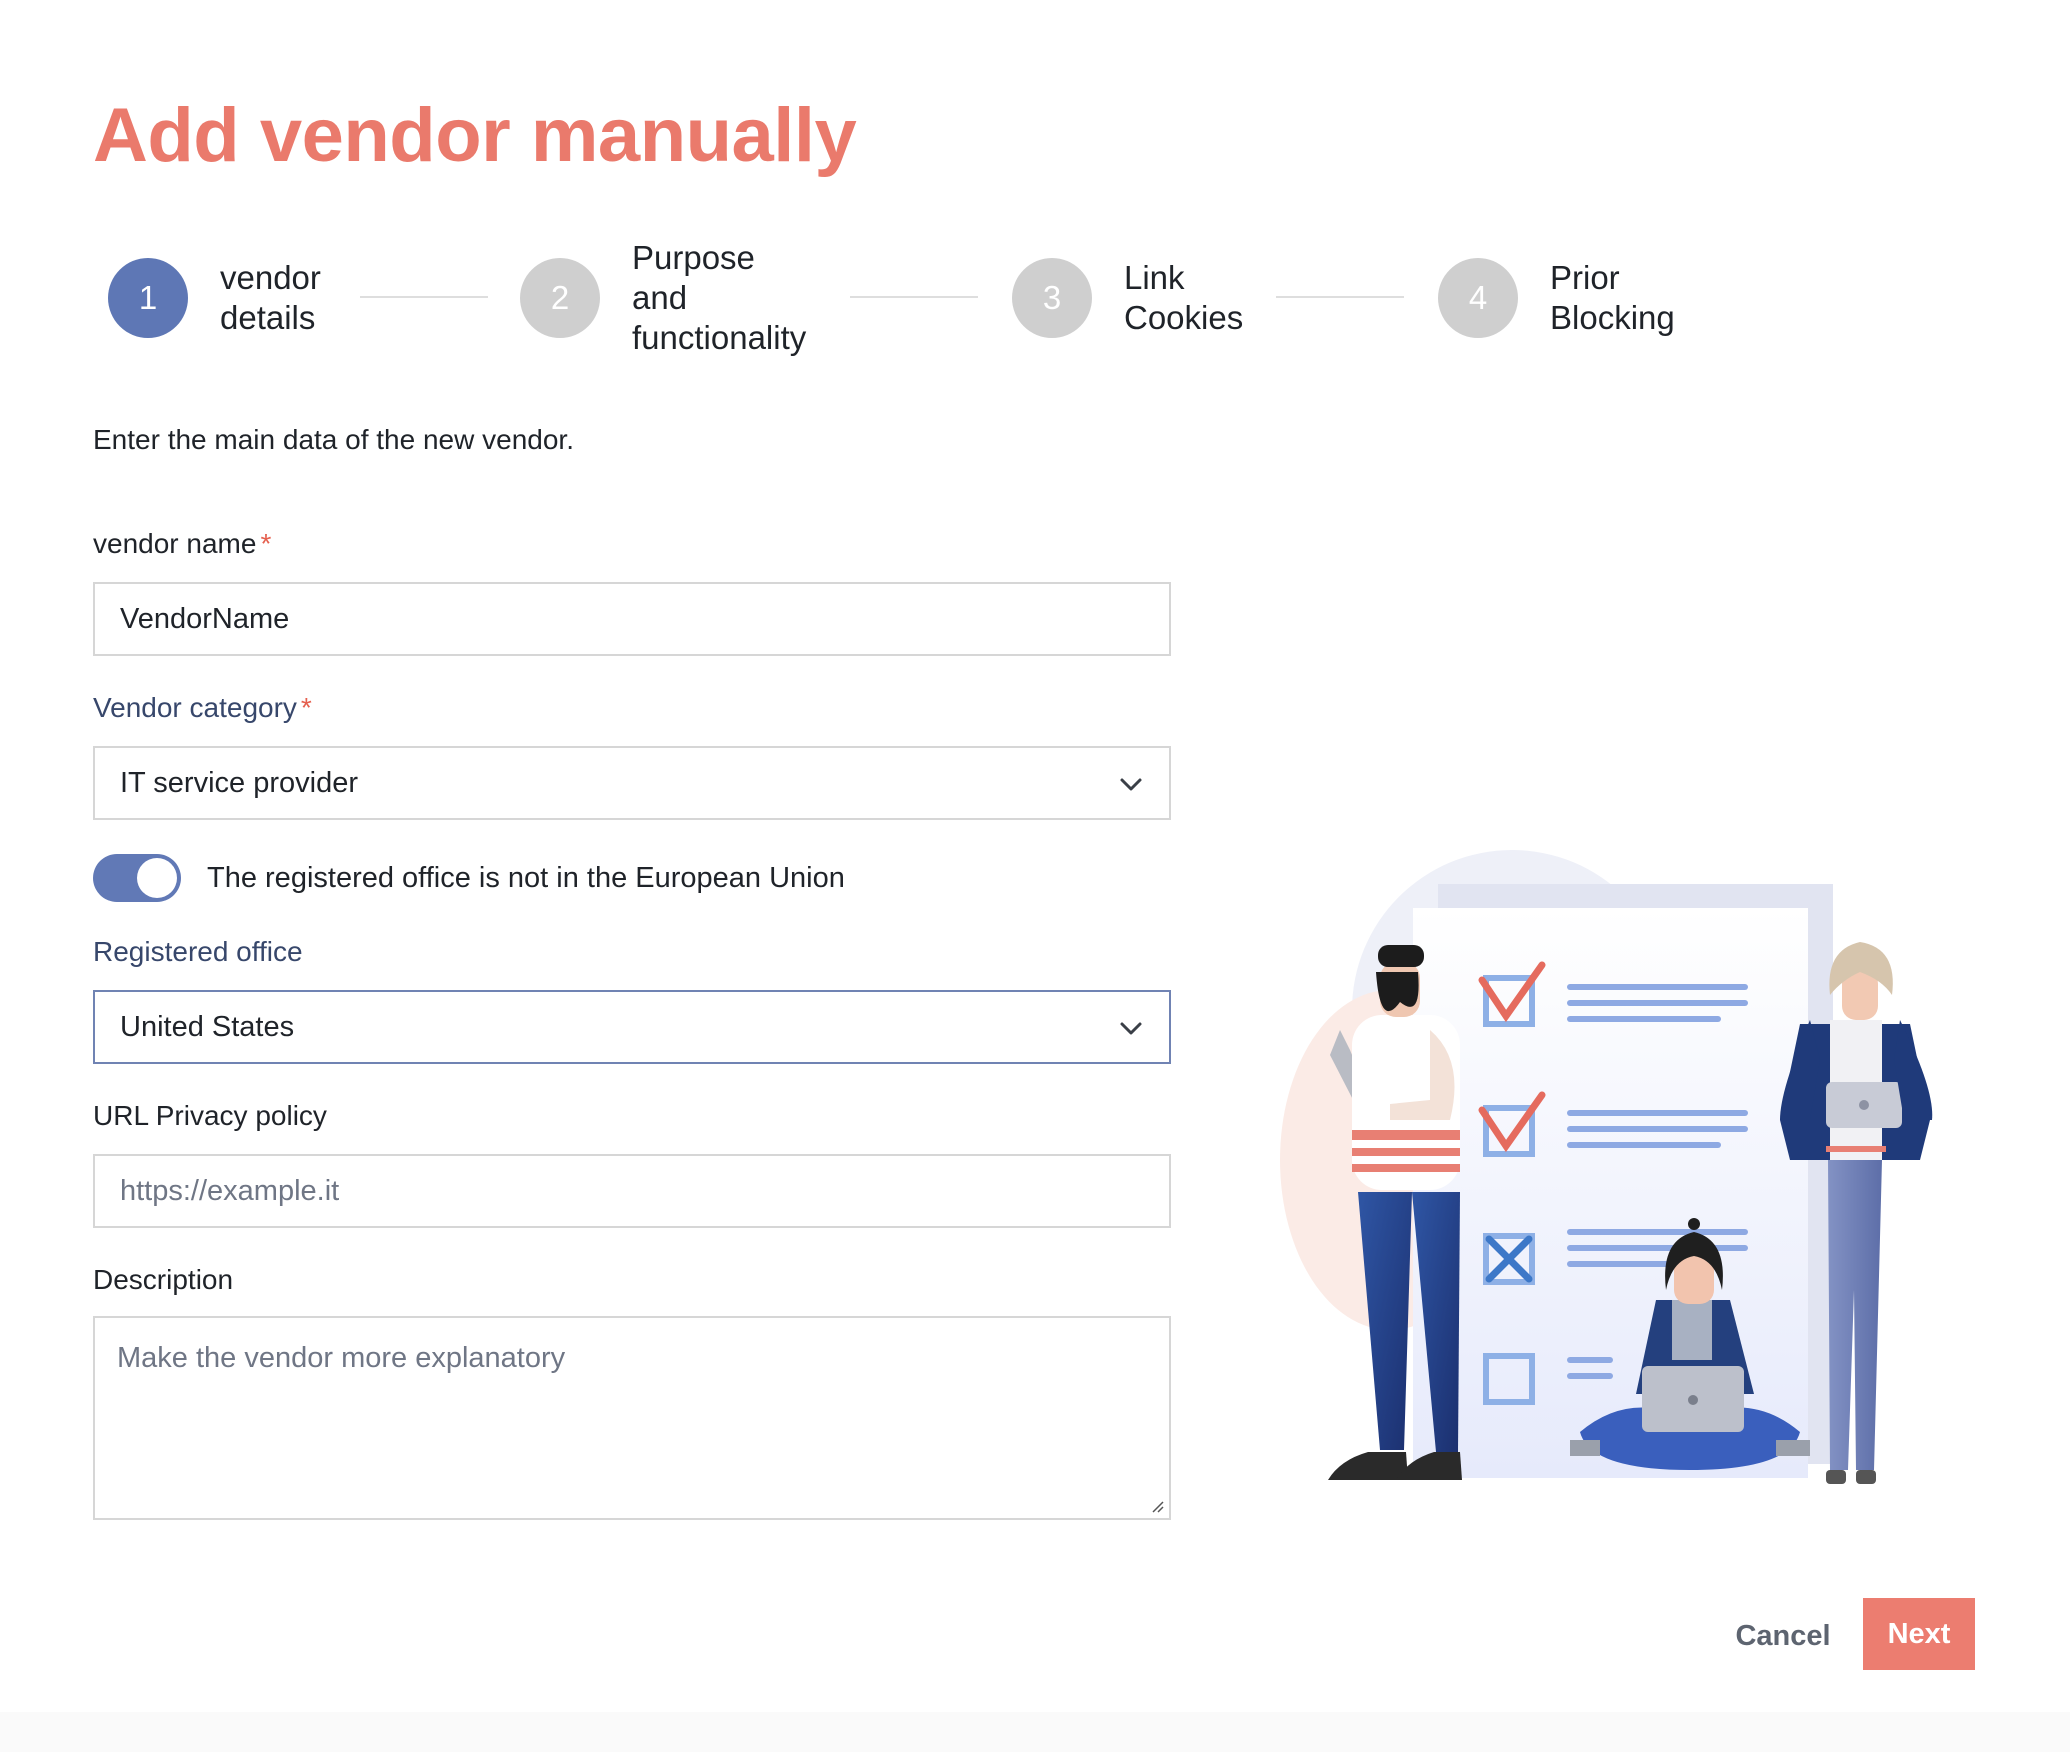 The image size is (2070, 1752). I want to click on step-prior-blocking: 4 Prior Blocking, so click(1556, 298).